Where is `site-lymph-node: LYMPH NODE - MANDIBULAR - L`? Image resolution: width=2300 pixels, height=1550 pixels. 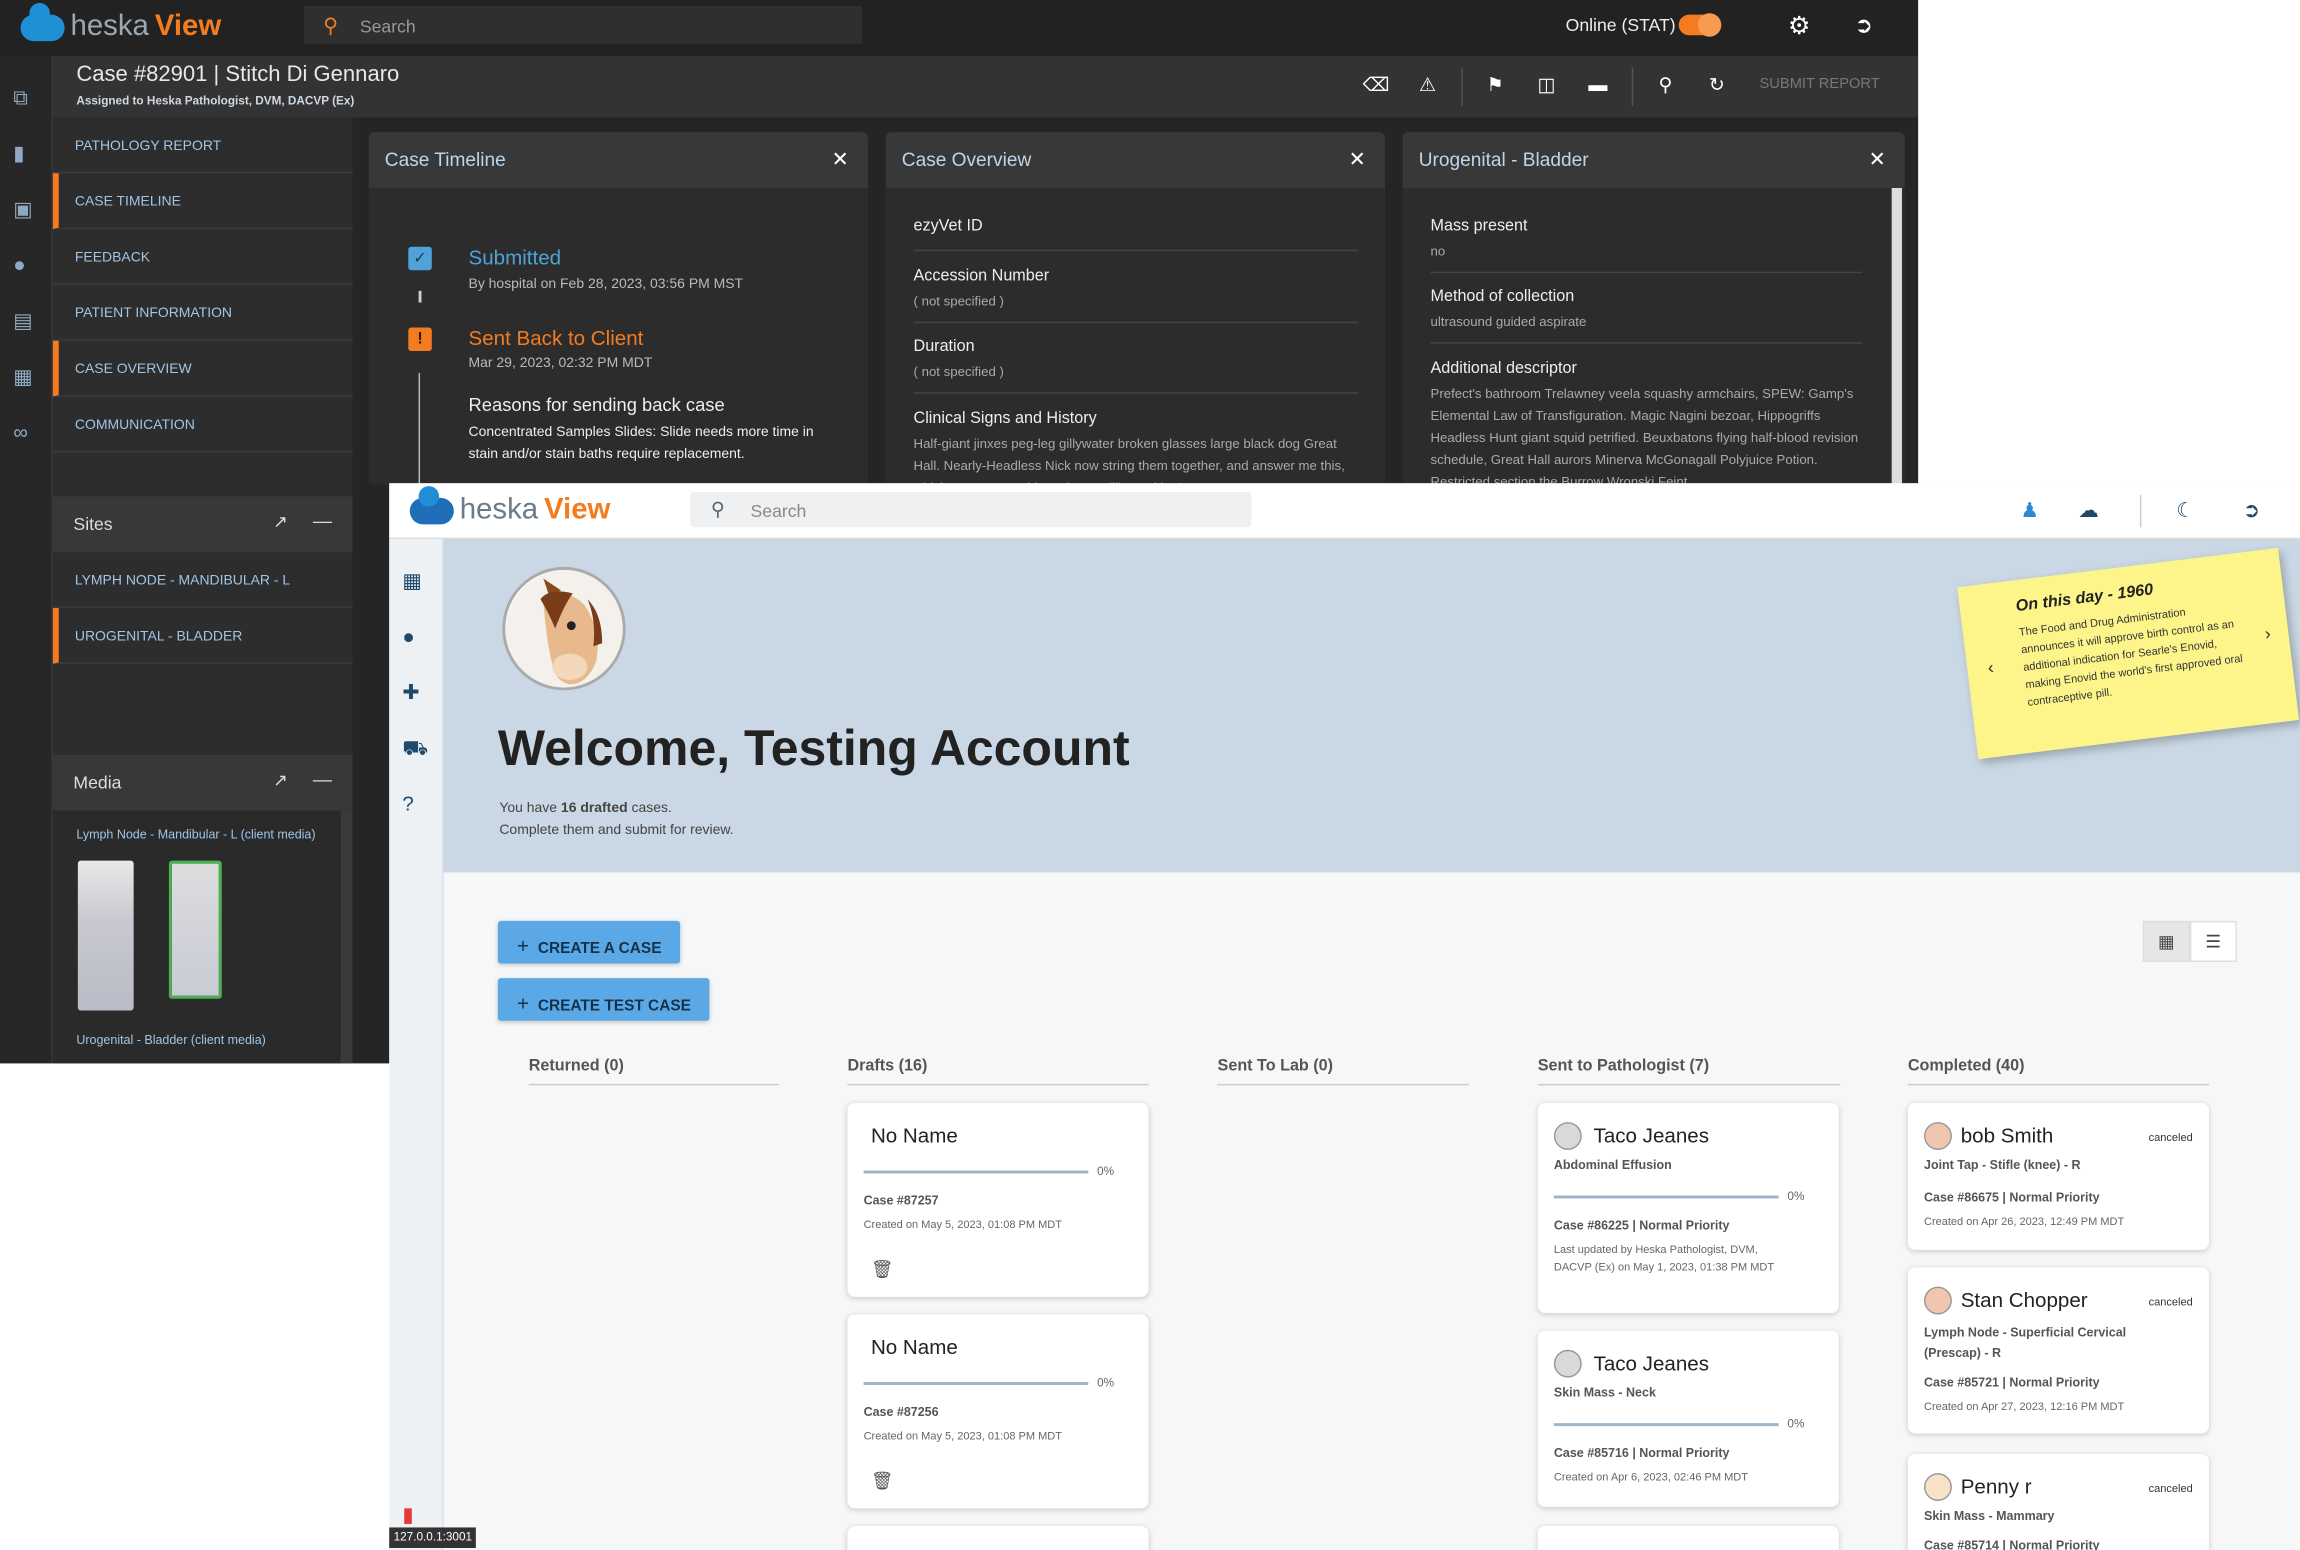
site-lymph-node: LYMPH NODE - MANDIBULAR - L is located at coordinates (202, 580).